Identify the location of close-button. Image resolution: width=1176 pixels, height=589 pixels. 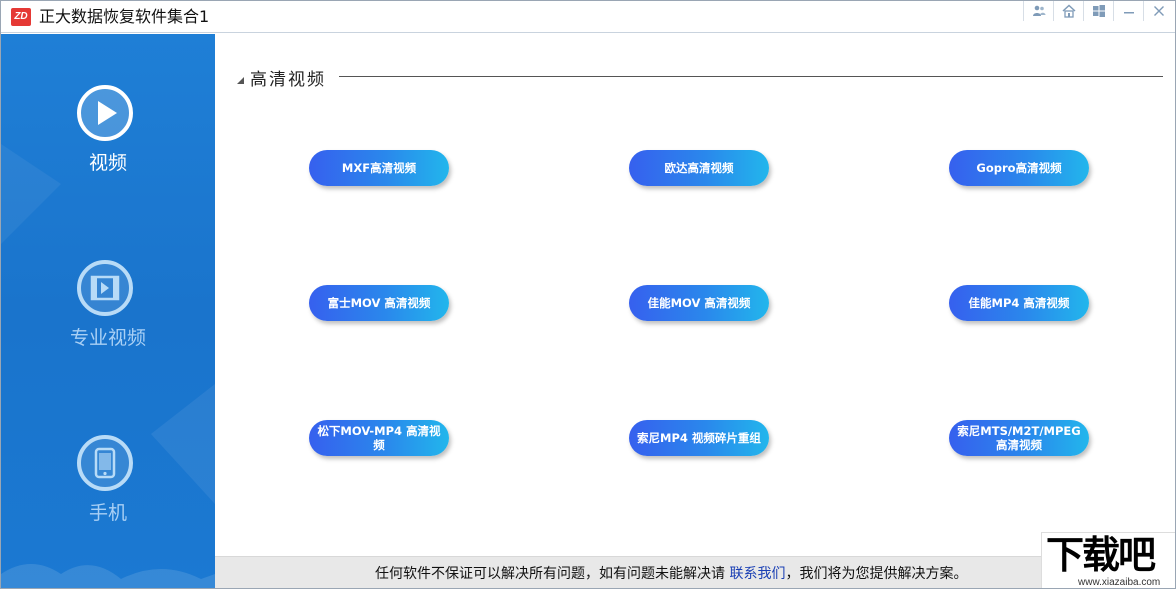
(1158, 11).